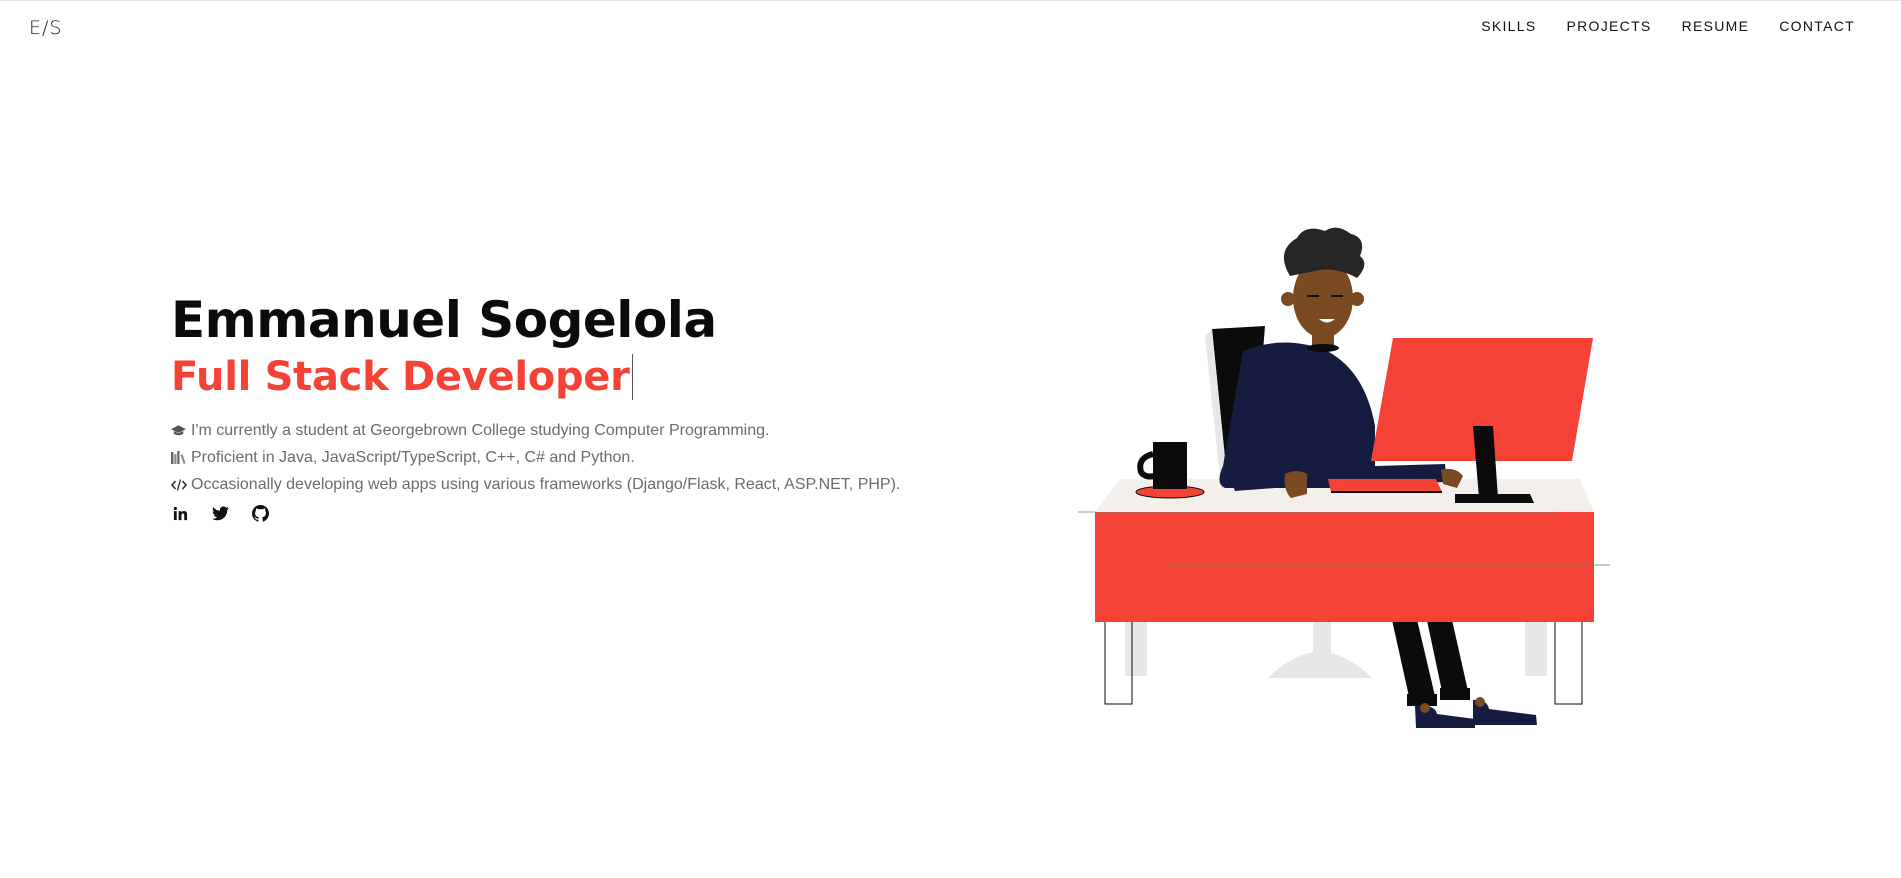 This screenshot has width=1901, height=878. Describe the element at coordinates (1817, 26) in the screenshot. I see `nav-contact: CONTACT` at that location.